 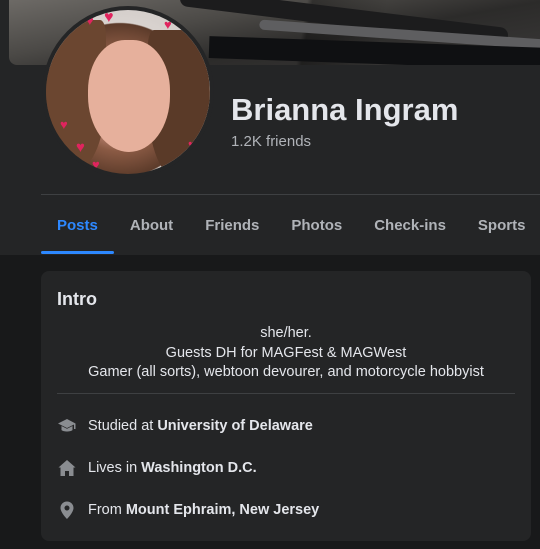 What do you see at coordinates (151, 225) in the screenshot?
I see `tab-about: About` at bounding box center [151, 225].